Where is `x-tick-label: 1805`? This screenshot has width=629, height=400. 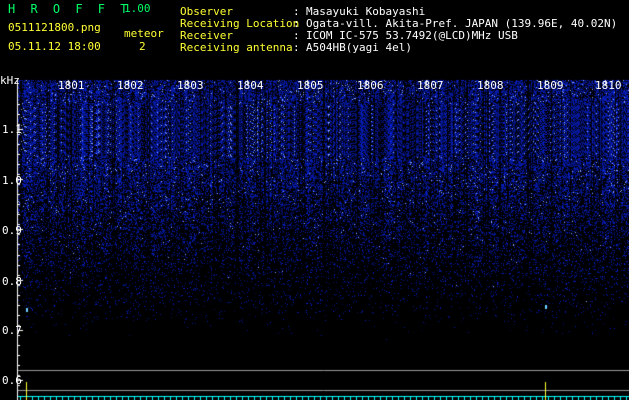 x-tick-label: 1805 is located at coordinates (310, 85).